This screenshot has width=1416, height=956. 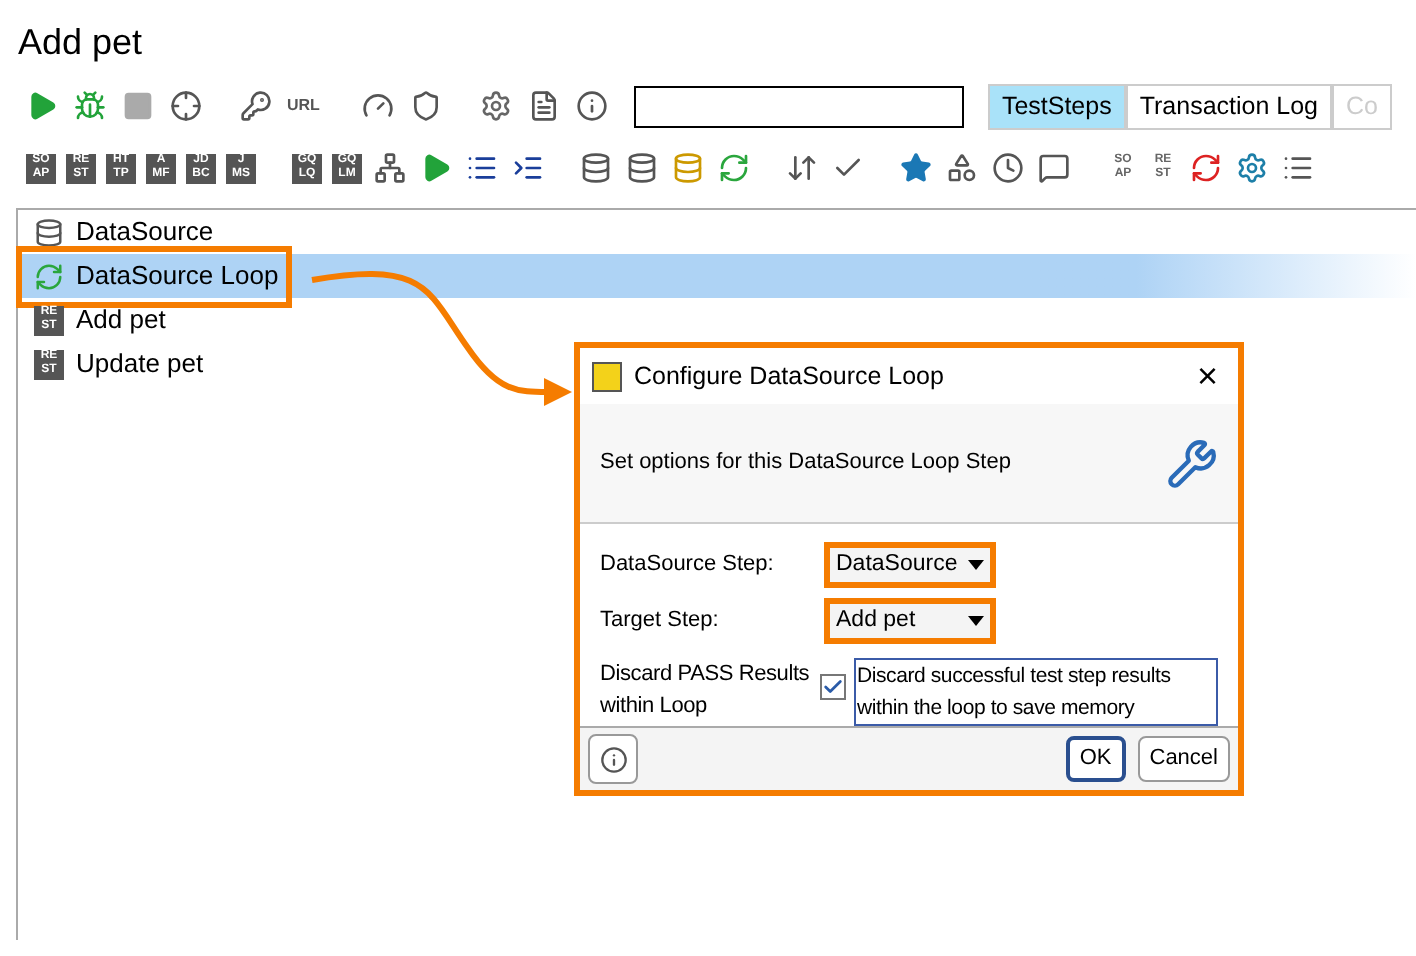 What do you see at coordinates (80, 42) in the screenshot?
I see `page-title: Add pet` at bounding box center [80, 42].